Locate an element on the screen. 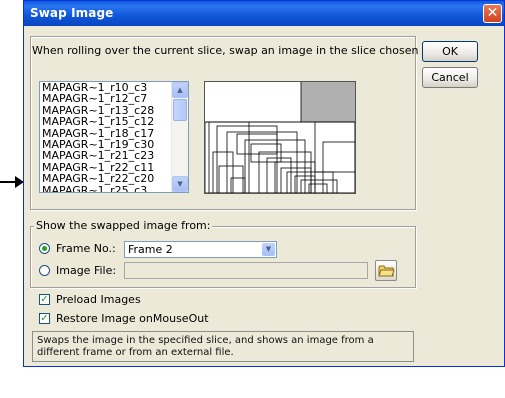  swap-source-label: Show the swapped image from: is located at coordinates (123, 225).